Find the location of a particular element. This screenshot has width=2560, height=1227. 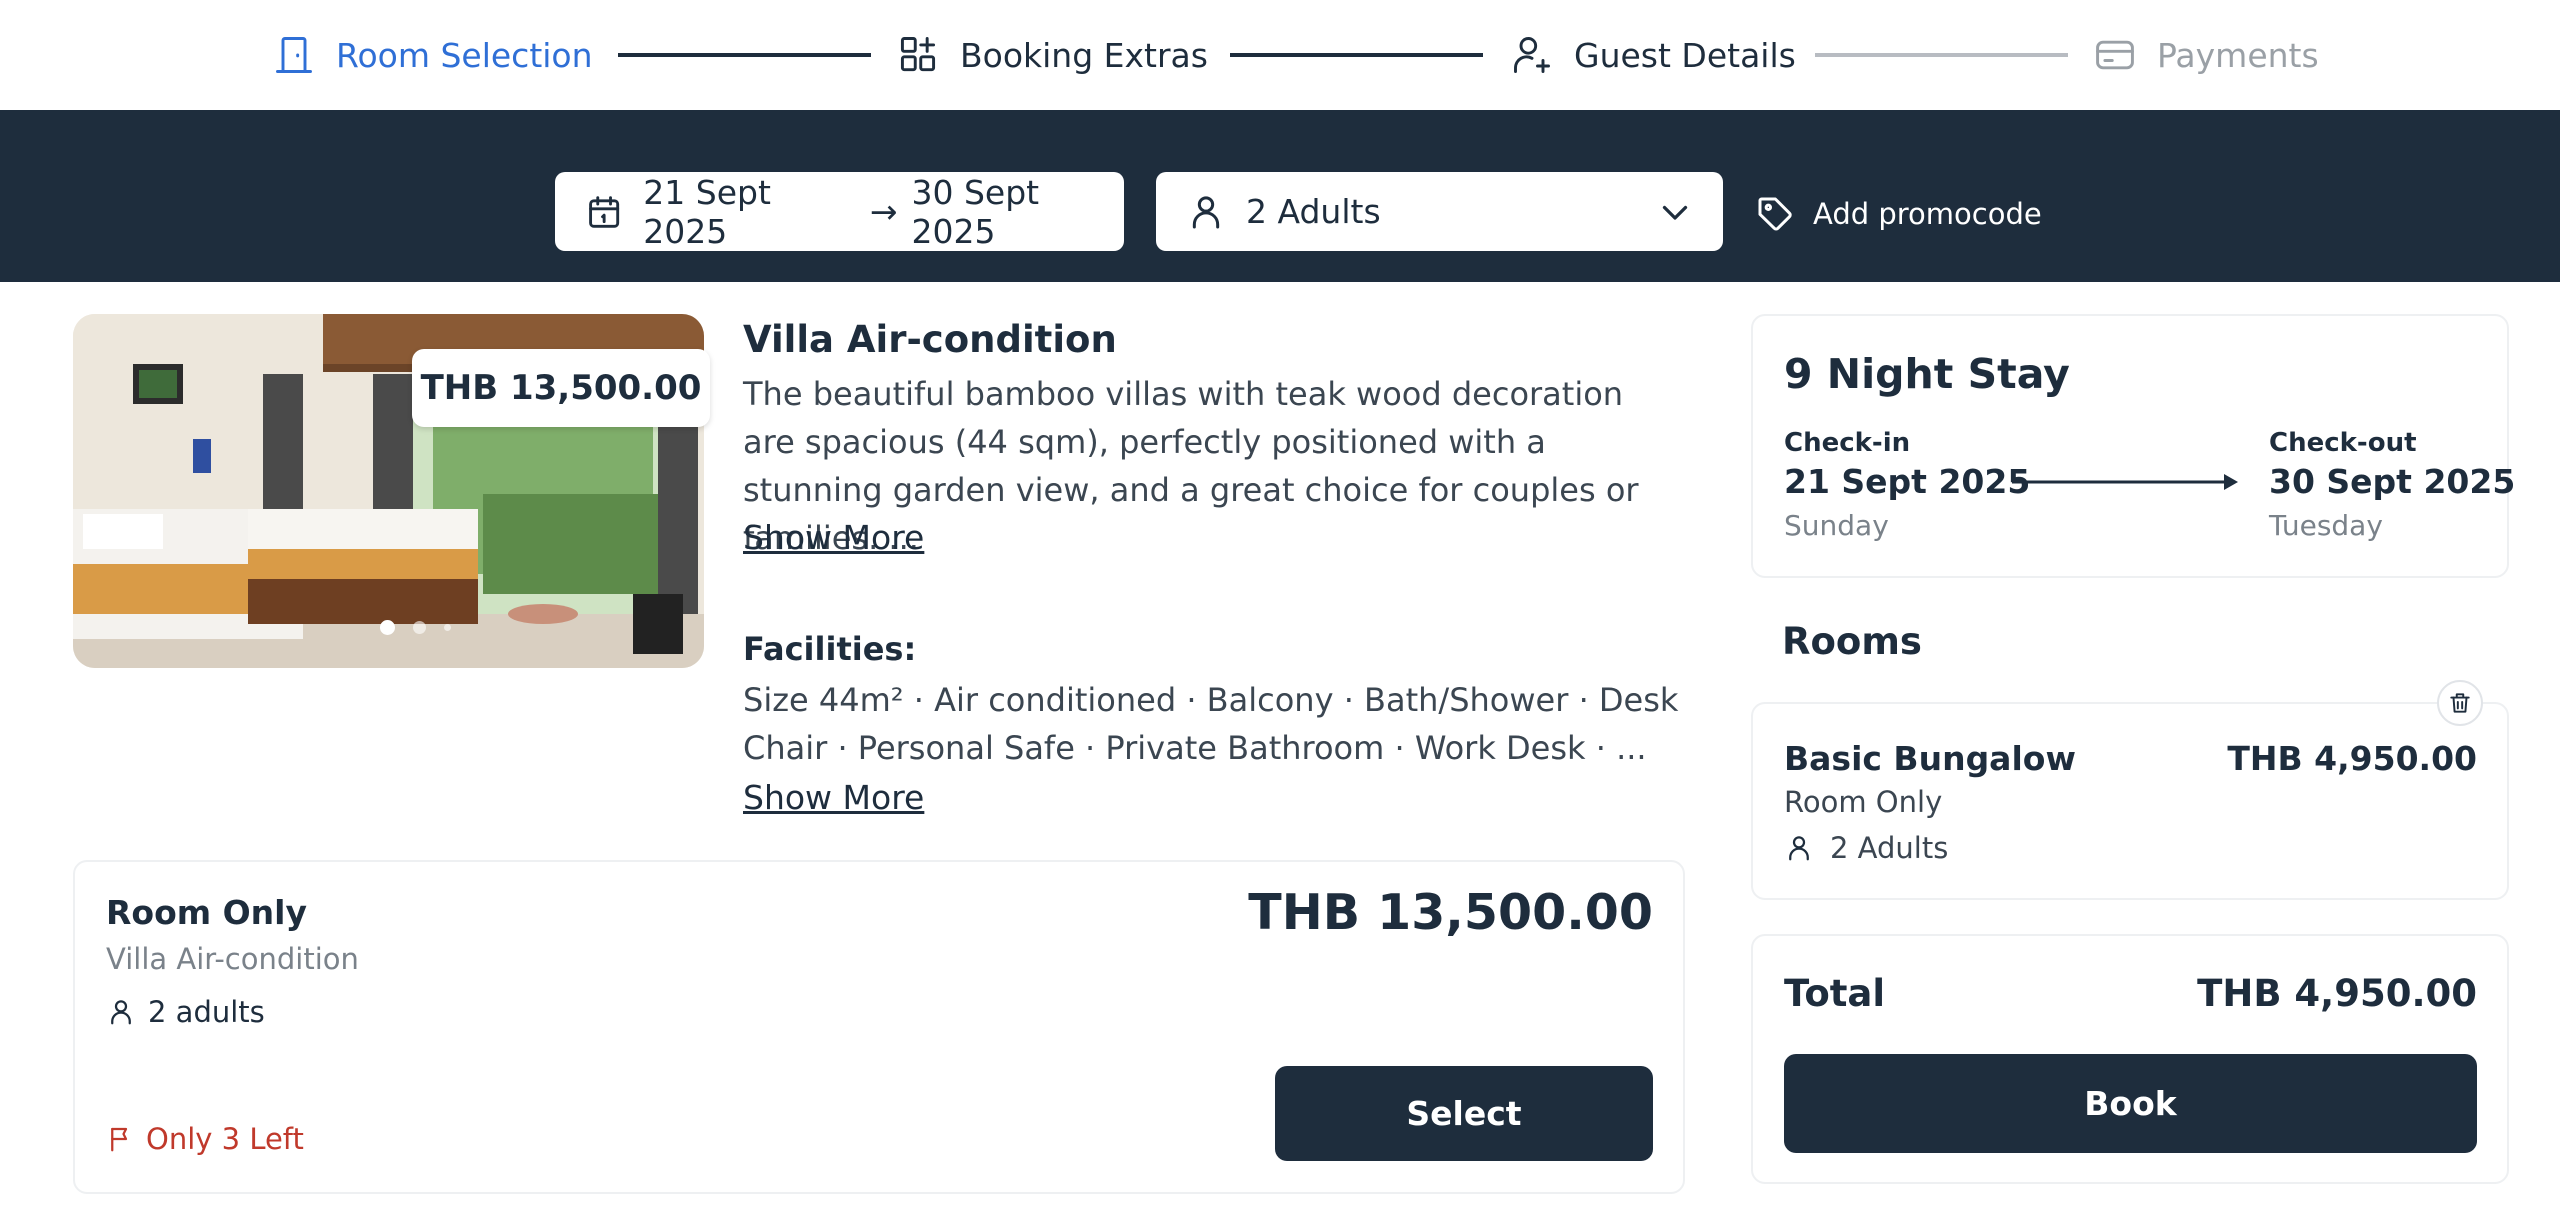

credit-card-icon is located at coordinates (2115, 55).